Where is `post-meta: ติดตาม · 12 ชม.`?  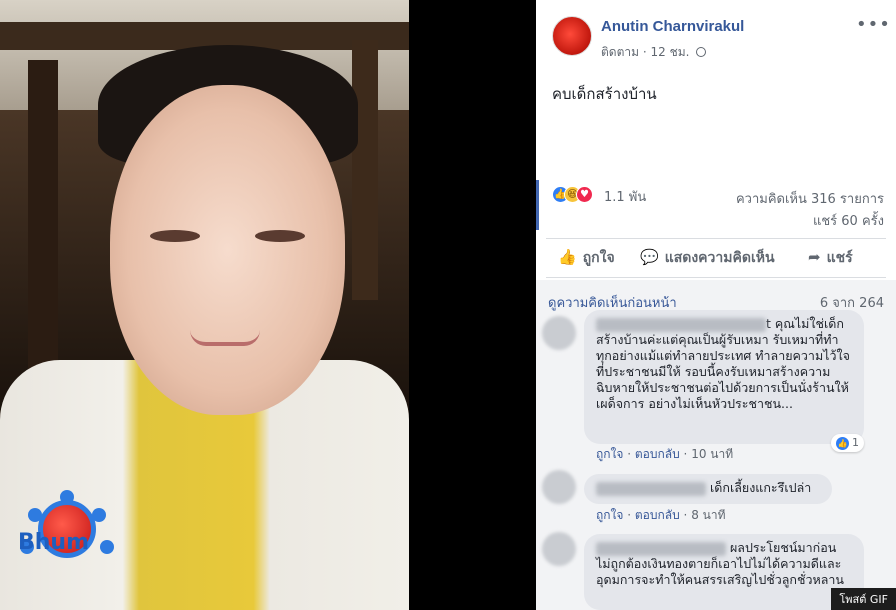
post-meta: ติดตาม · 12 ชม. is located at coordinates (654, 52).